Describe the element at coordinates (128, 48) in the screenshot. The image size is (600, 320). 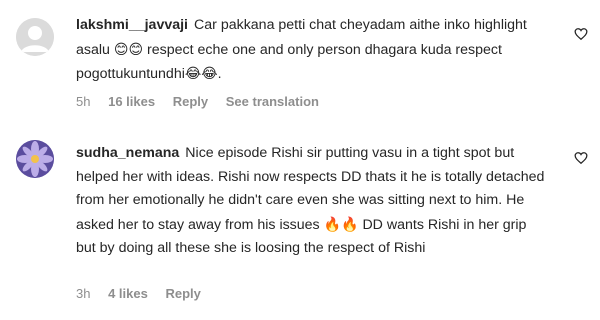
I see `emoji: 😊😊` at that location.